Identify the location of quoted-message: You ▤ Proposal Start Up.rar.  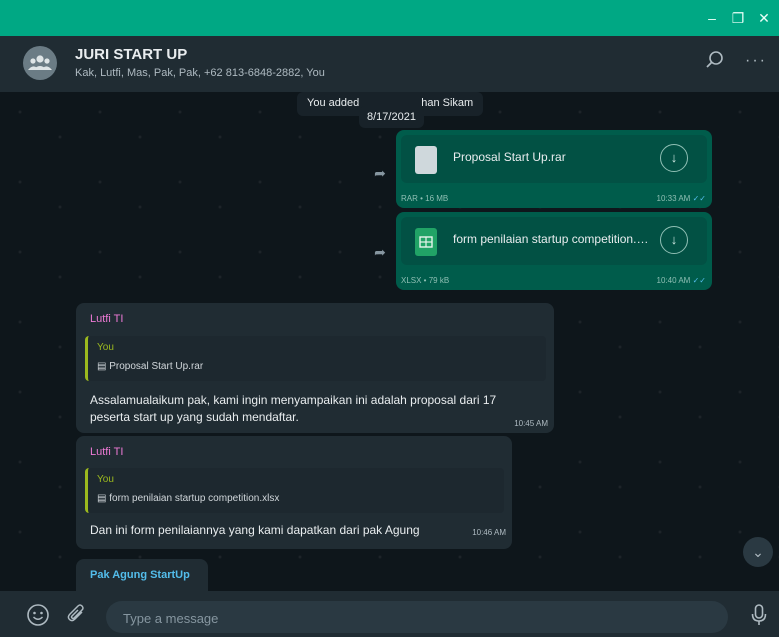
(315, 358).